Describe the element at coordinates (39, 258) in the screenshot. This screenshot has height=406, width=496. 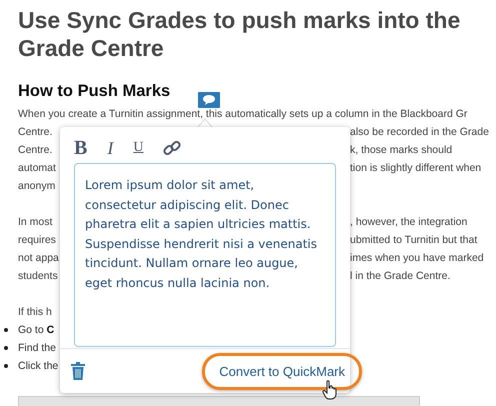
I see `paragraph-text: not appa` at that location.